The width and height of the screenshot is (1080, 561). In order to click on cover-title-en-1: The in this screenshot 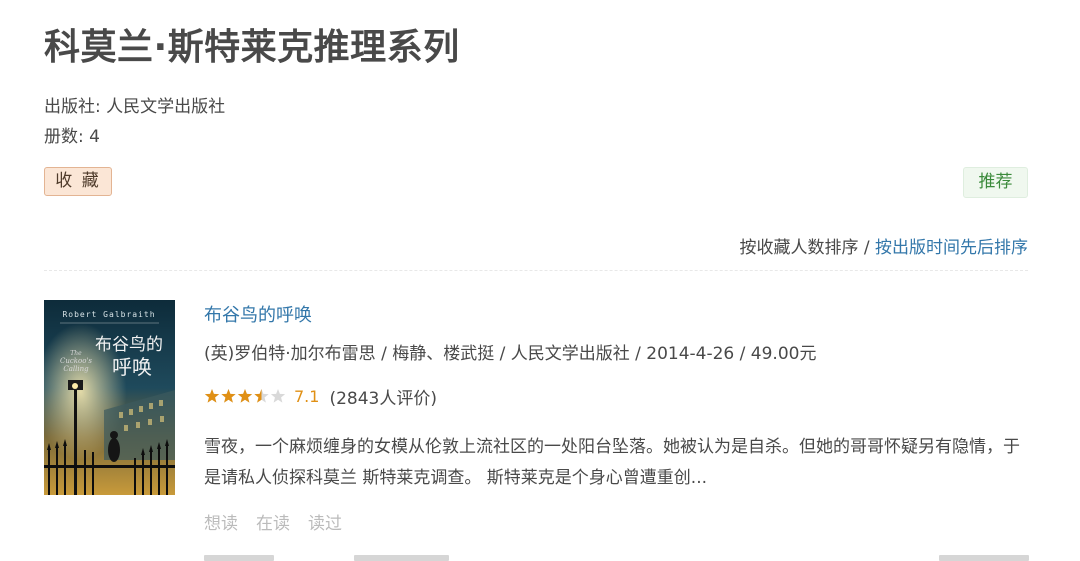, I will do `click(76, 353)`.